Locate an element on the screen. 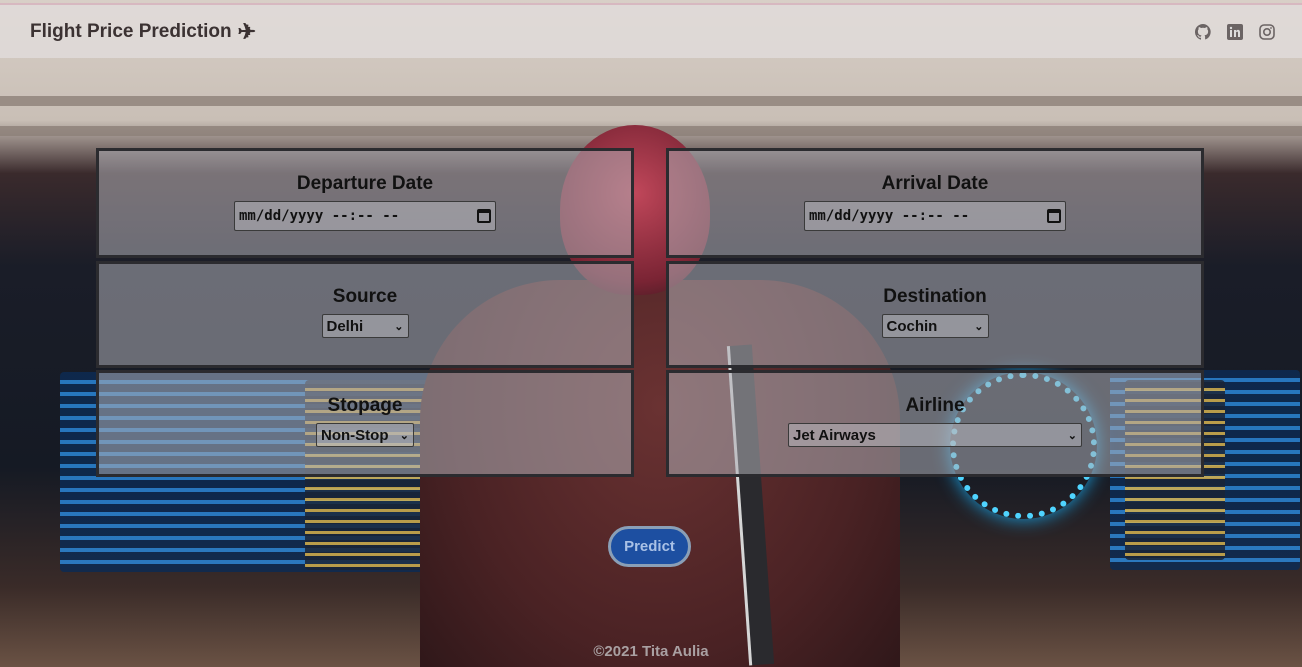 This screenshot has width=1302, height=667. airline-panel: Airline Jet Airways ⌄ is located at coordinates (935, 423).